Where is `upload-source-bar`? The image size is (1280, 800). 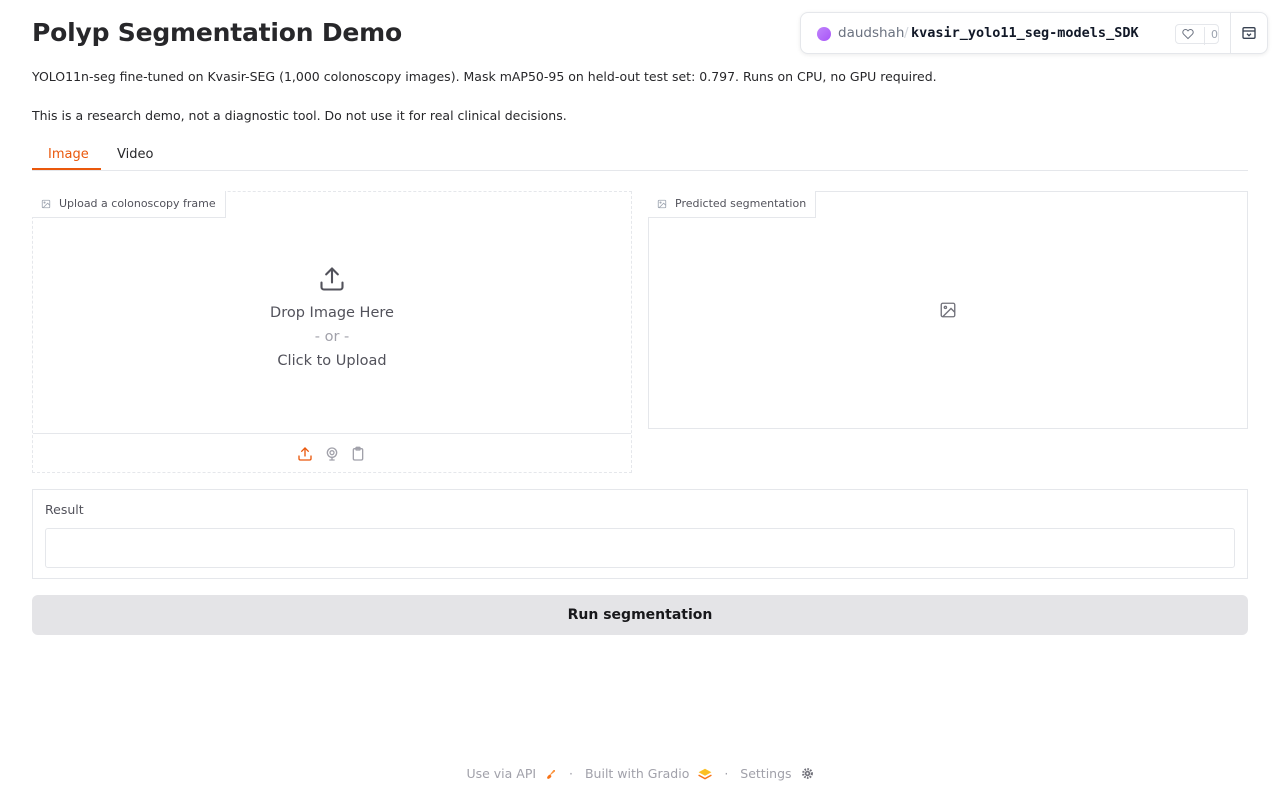 upload-source-bar is located at coordinates (332, 453).